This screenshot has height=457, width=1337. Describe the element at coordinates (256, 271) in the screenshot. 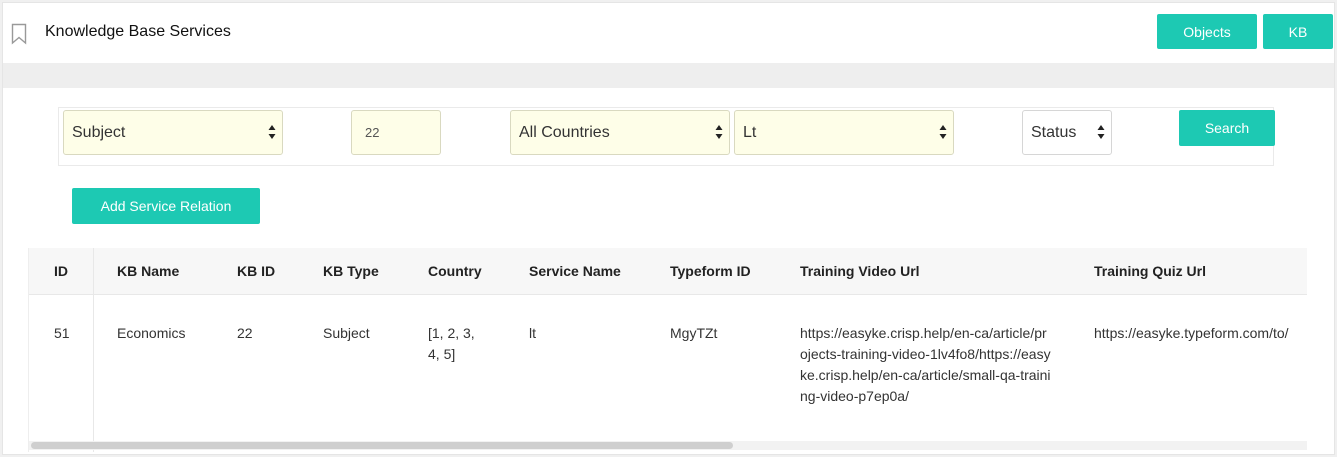

I see `column-header-kb-id: KB ID` at that location.